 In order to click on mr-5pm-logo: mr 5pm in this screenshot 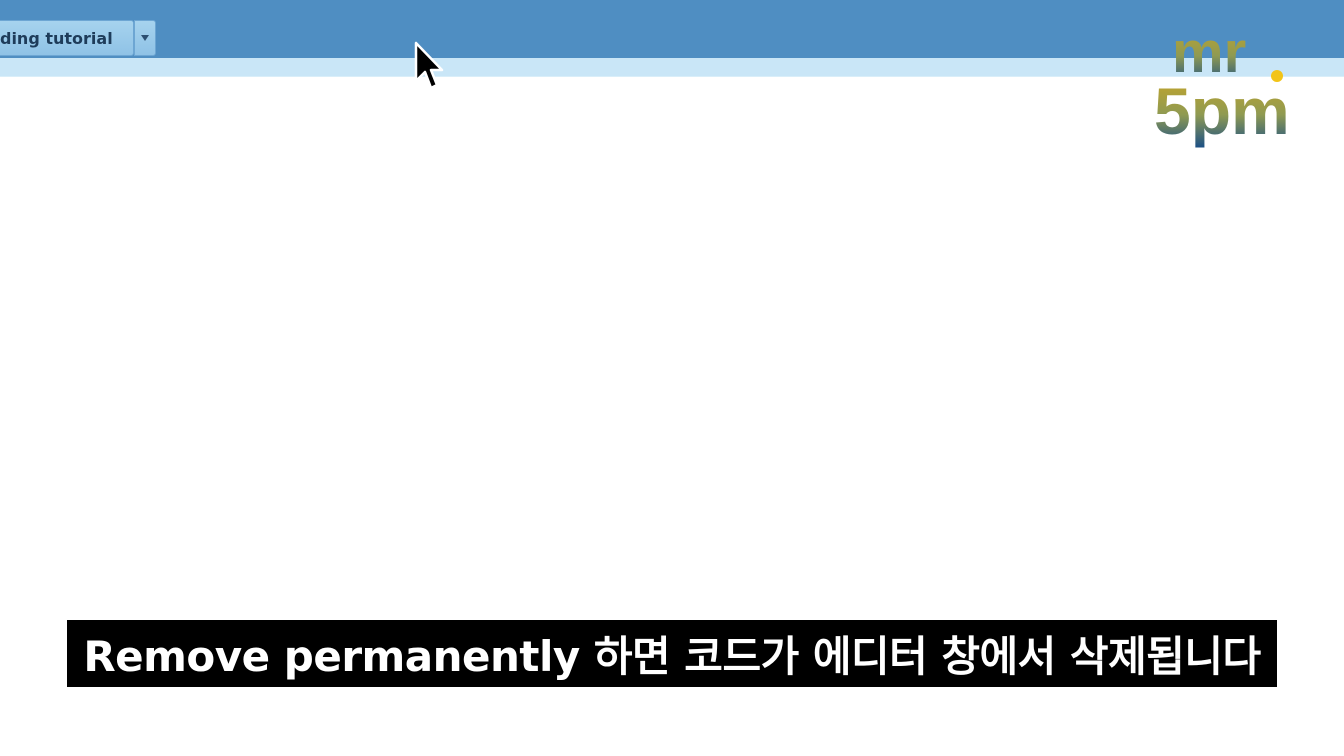, I will do `click(1222, 86)`.